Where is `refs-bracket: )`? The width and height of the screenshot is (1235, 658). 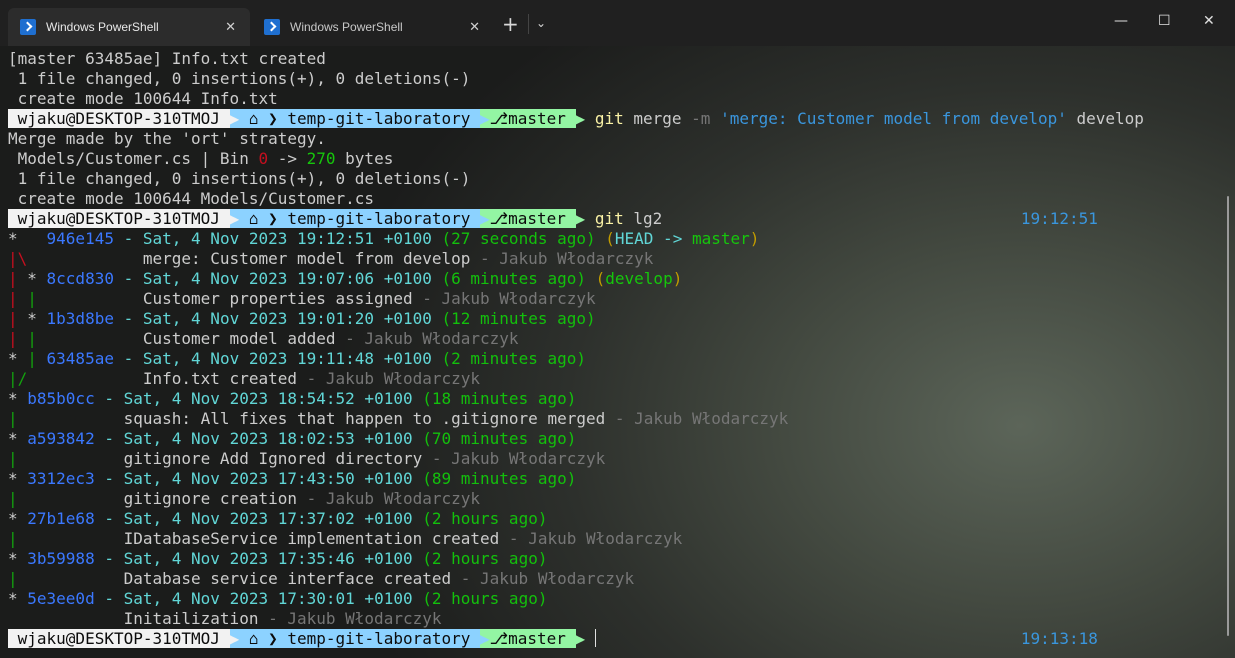
refs-bracket: ) is located at coordinates (677, 278).